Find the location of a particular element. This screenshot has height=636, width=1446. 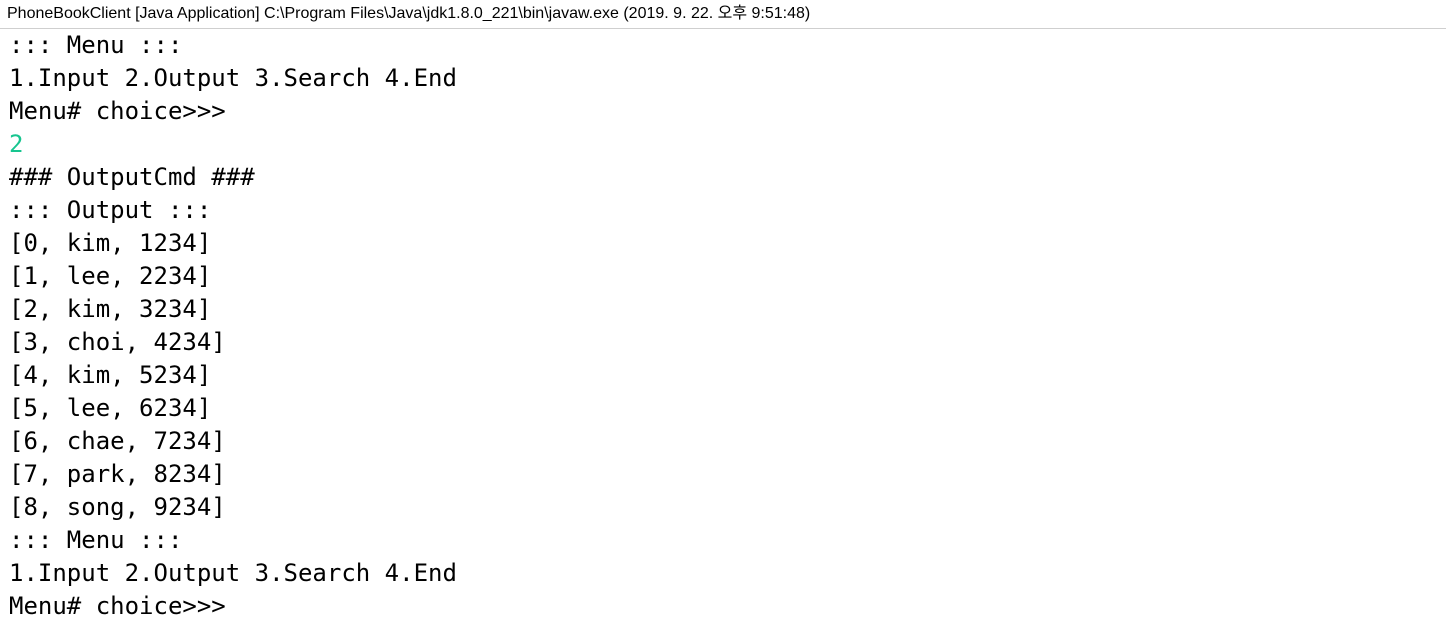

console-output-line: [7, park, 8234] is located at coordinates (117, 474).